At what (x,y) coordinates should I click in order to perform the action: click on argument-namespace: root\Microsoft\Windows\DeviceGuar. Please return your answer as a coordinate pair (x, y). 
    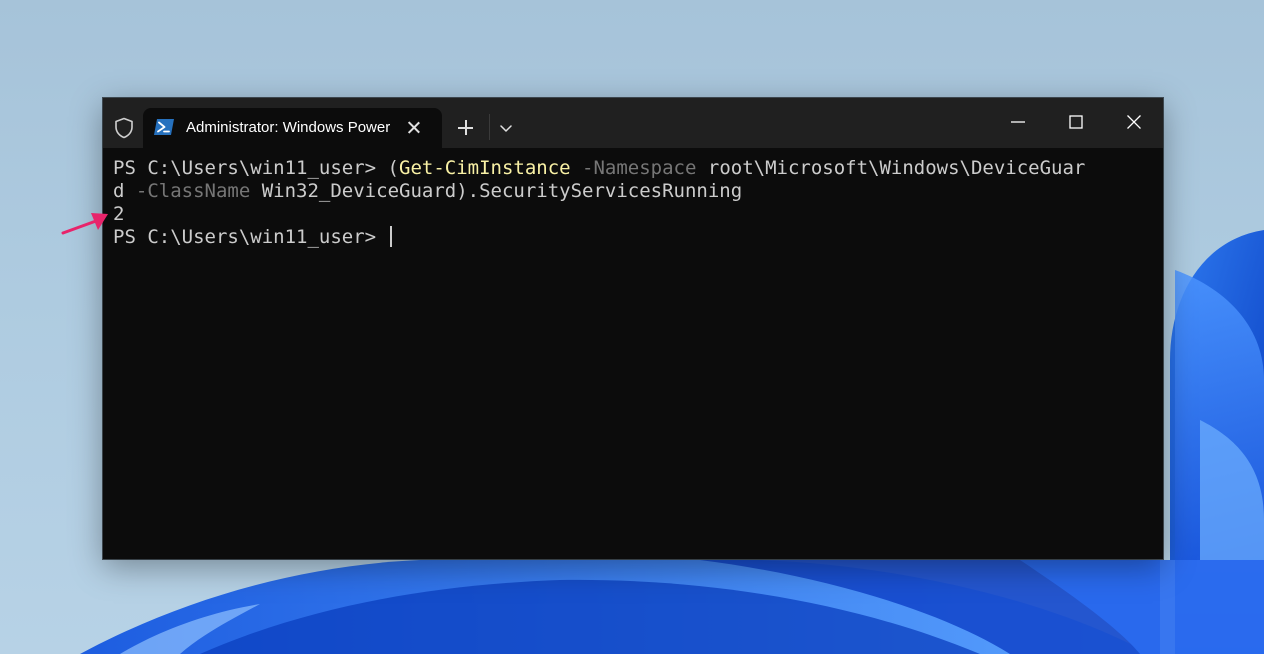
    Looking at the image, I should click on (891, 168).